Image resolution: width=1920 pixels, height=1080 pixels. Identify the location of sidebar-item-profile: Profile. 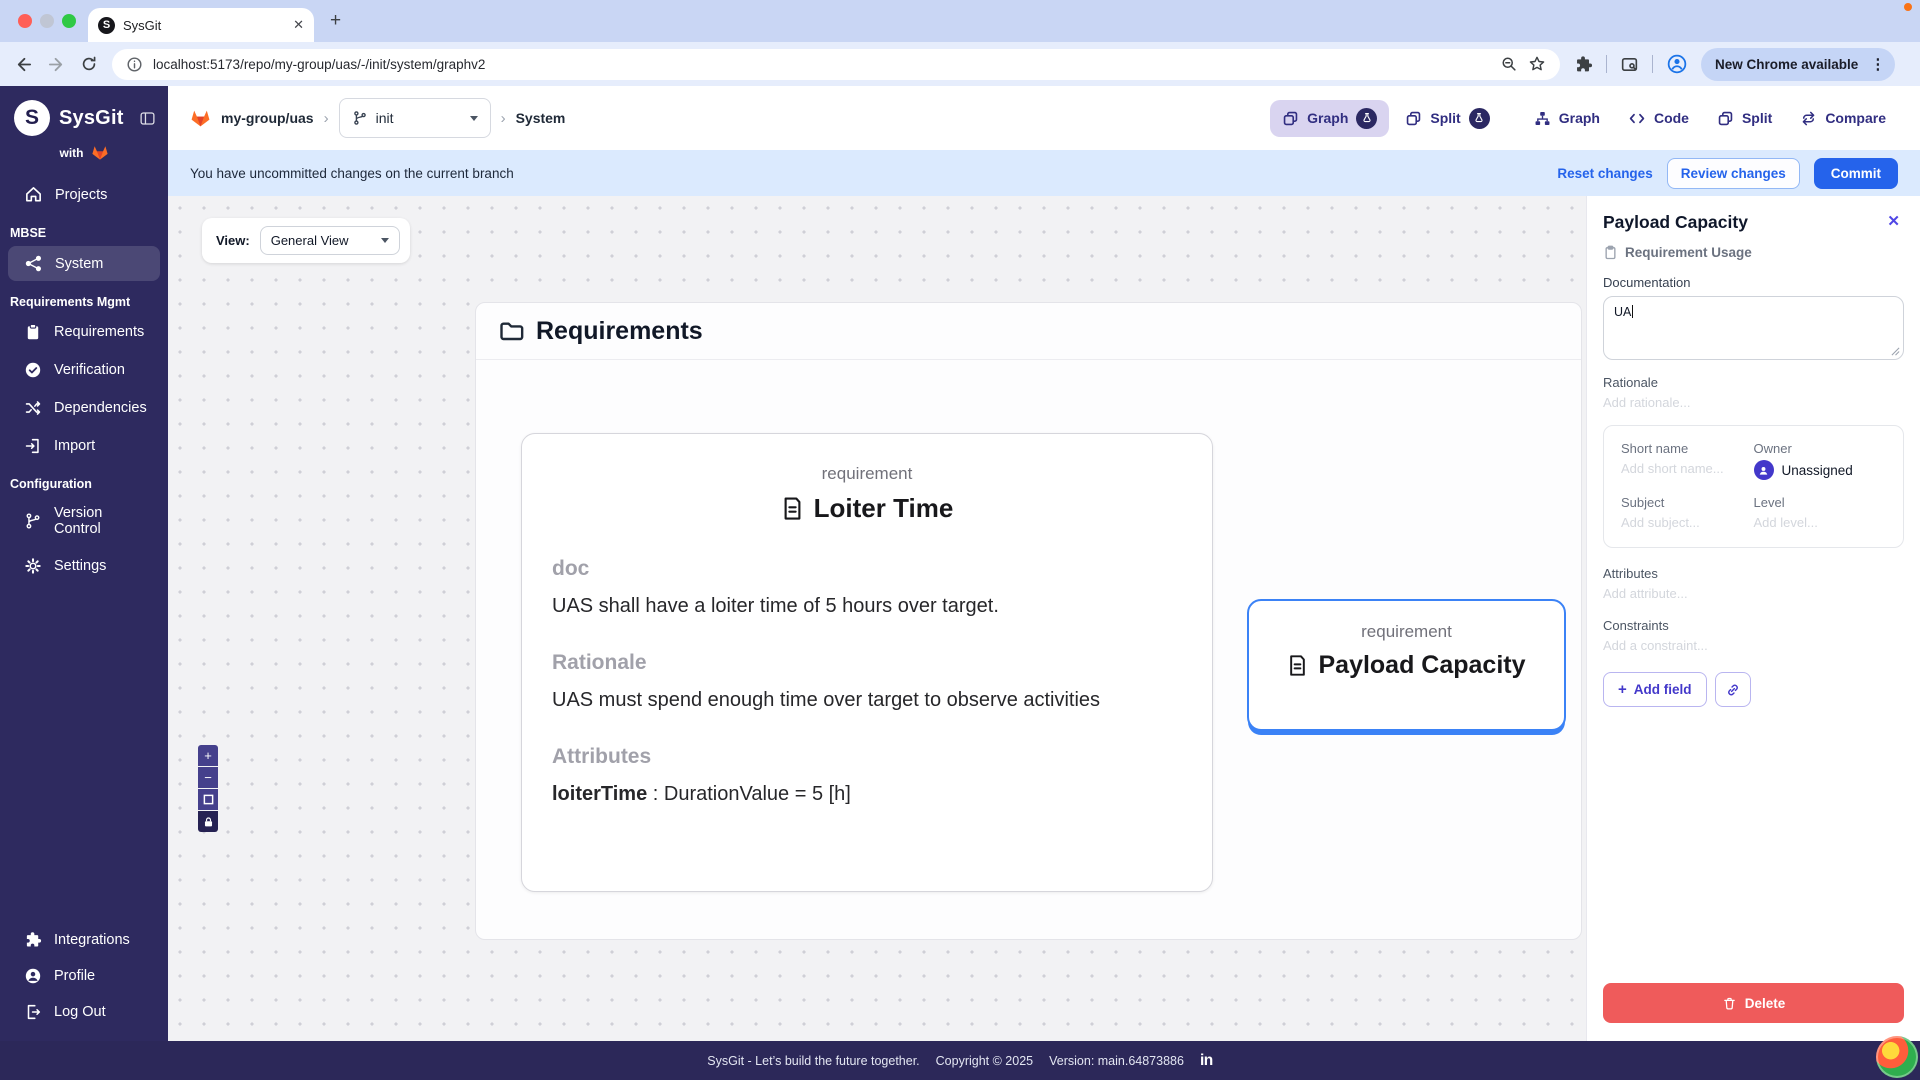
(84, 976).